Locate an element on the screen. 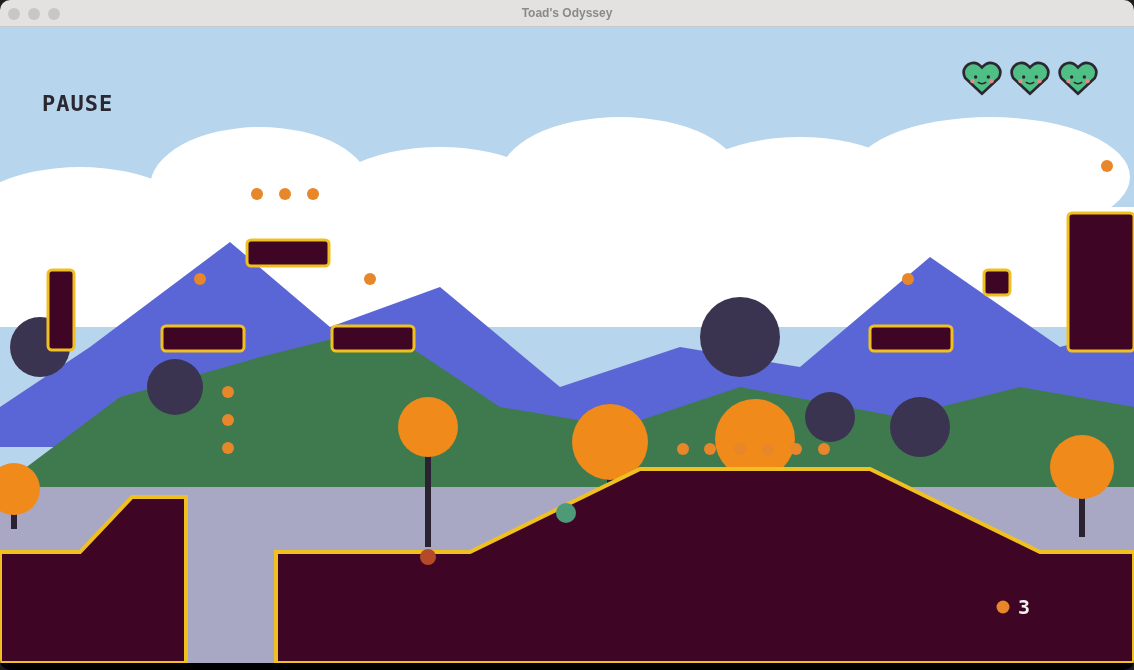 The height and width of the screenshot is (670, 1134). platform is located at coordinates (997, 282).